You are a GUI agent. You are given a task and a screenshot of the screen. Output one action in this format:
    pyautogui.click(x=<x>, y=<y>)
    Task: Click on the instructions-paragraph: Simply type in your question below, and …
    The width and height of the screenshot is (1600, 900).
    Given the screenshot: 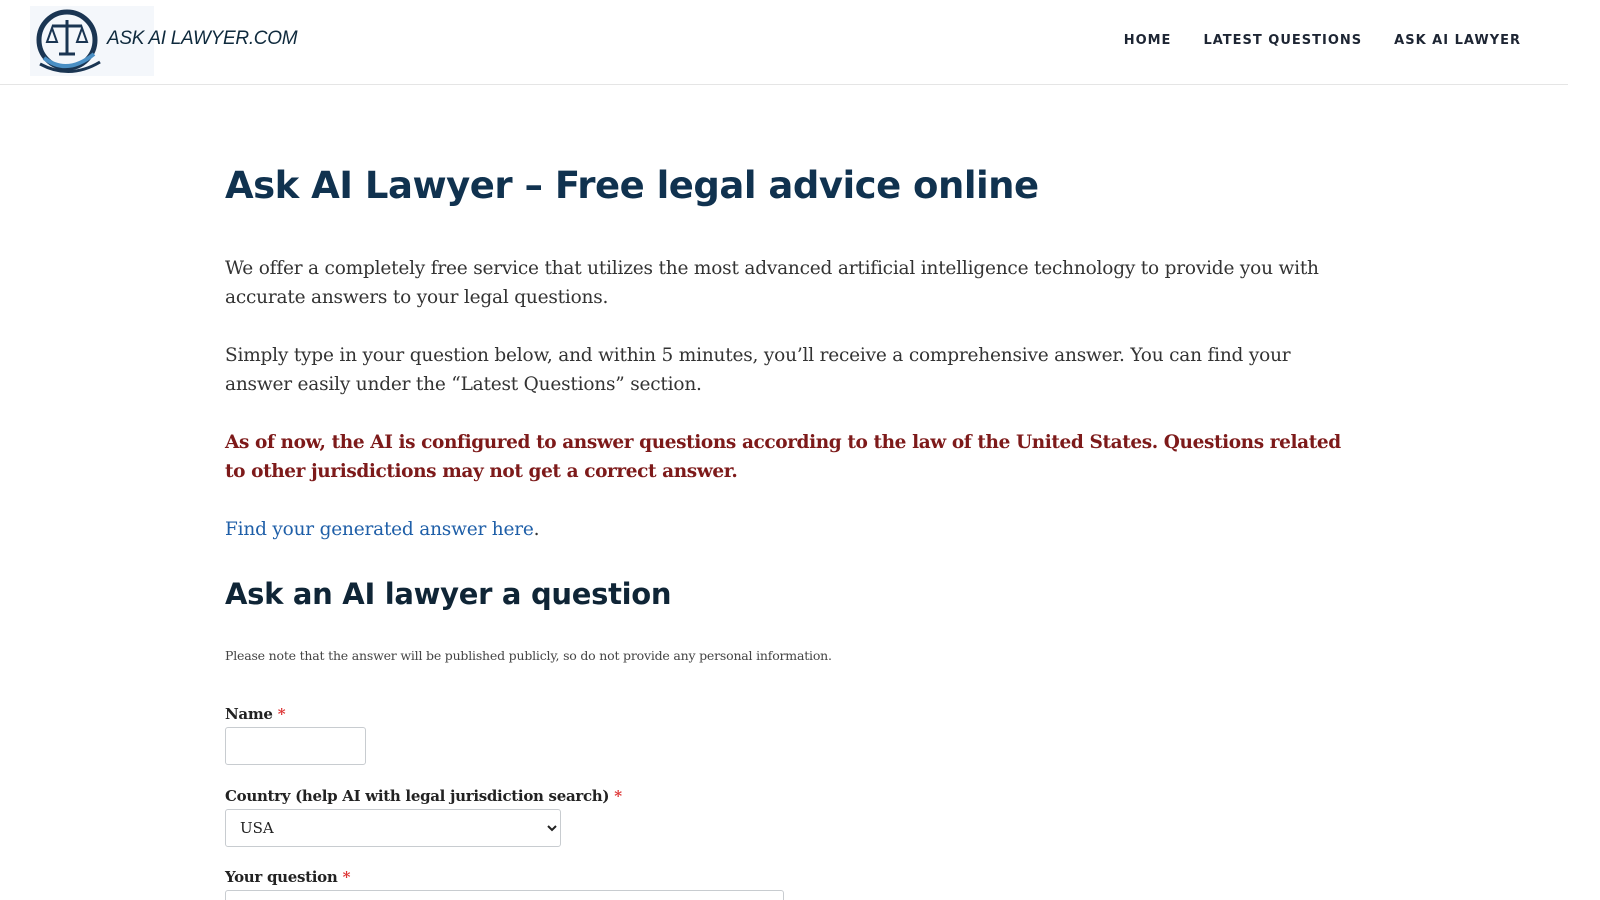 What is the action you would take?
    pyautogui.click(x=758, y=370)
    